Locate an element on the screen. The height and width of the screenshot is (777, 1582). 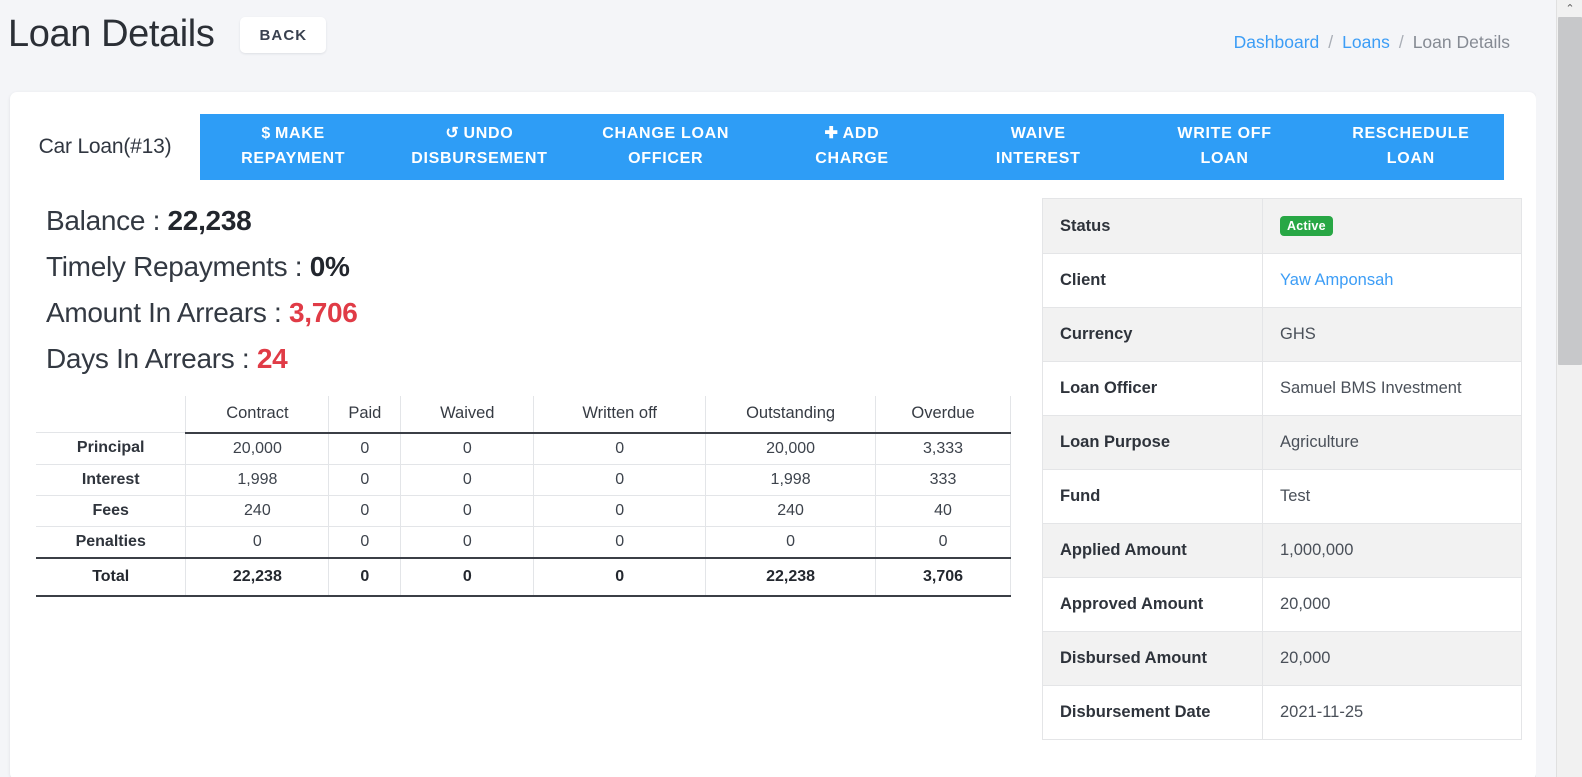
detail-row-approved-amount: Approved Amount 20,000 is located at coordinates (1282, 605).